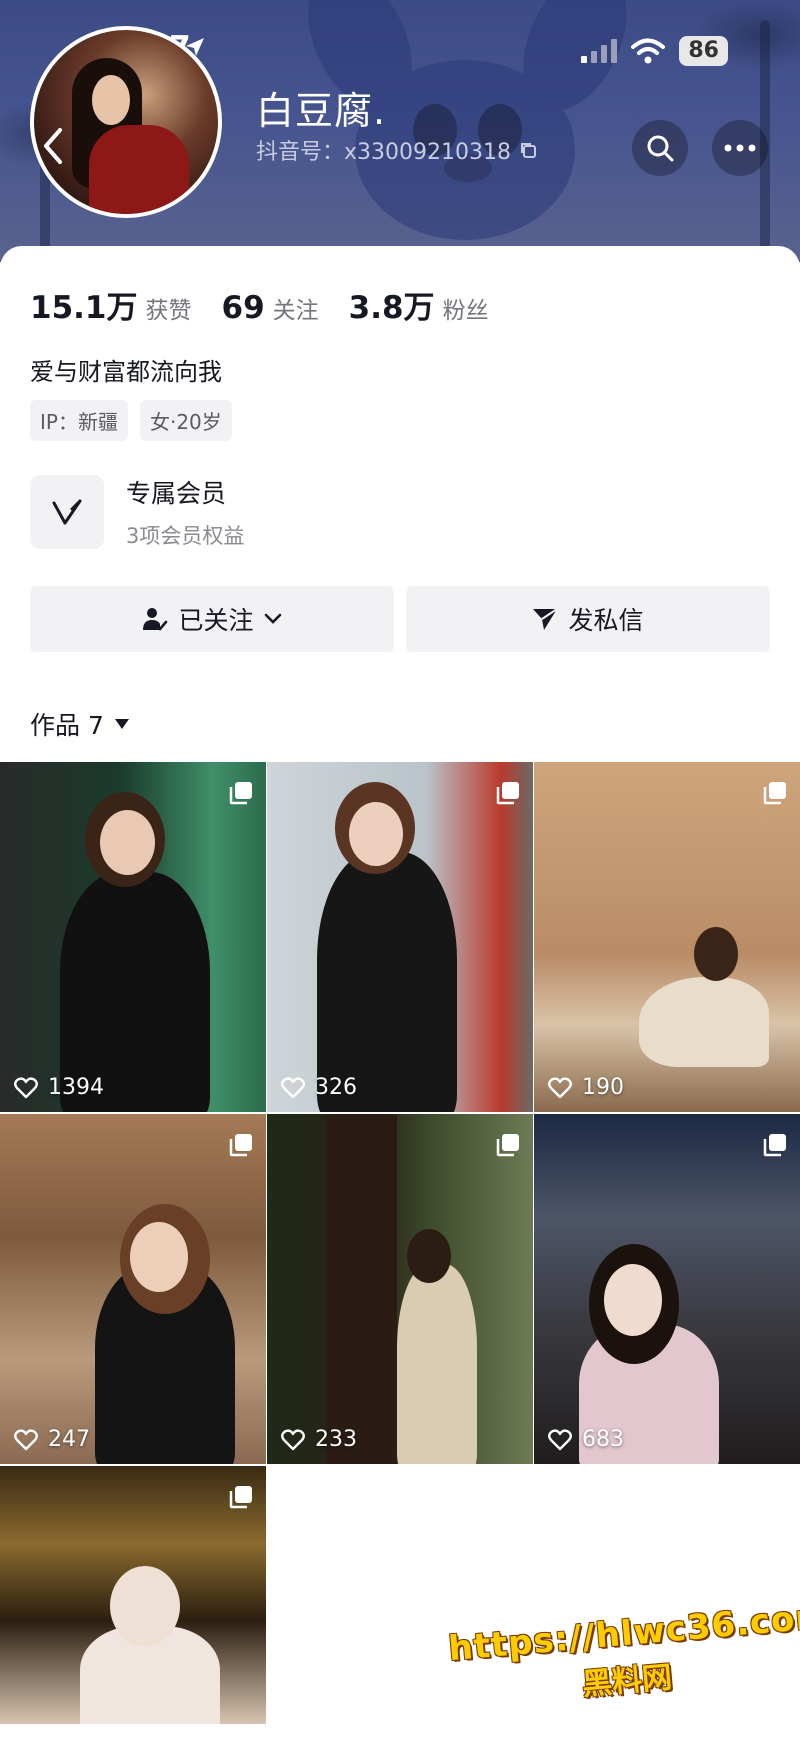 The image size is (800, 1737). I want to click on follow-status-button: 已关注, so click(212, 619).